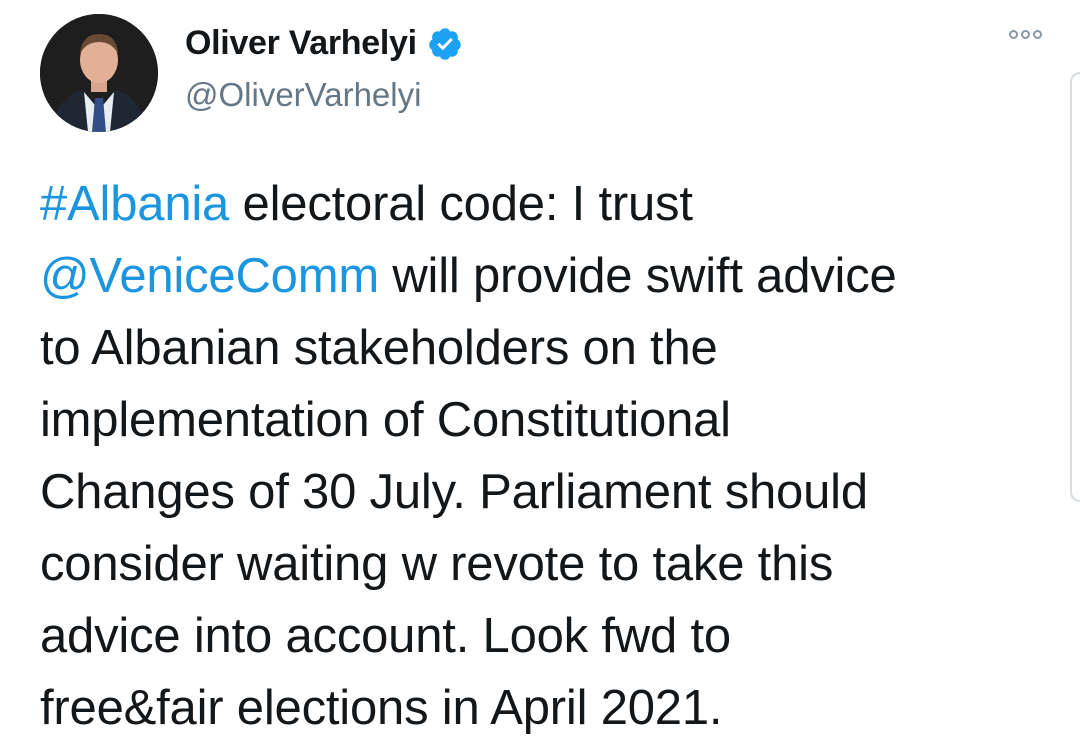  I want to click on tweet-text-segment: implementation of Constitutional, so click(385, 420).